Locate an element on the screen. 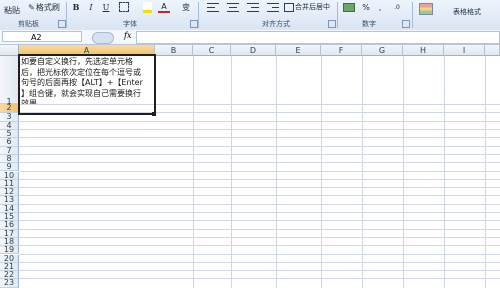  formula-controls is located at coordinates (103, 38).